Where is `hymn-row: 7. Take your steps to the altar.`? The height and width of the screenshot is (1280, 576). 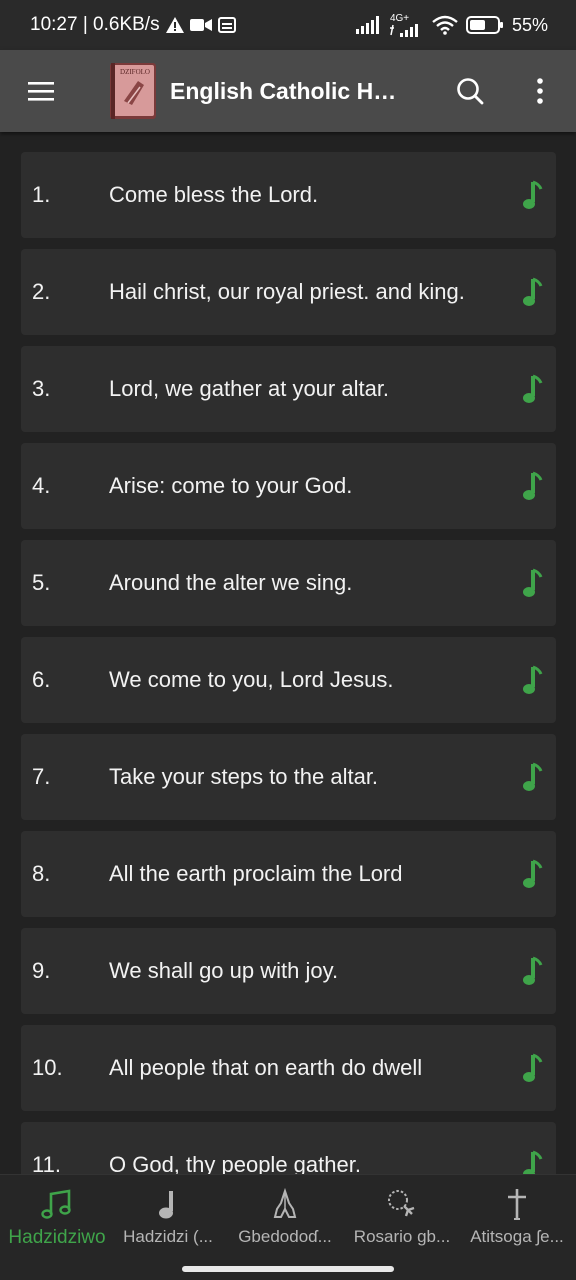 hymn-row: 7. Take your steps to the altar. is located at coordinates (288, 777).